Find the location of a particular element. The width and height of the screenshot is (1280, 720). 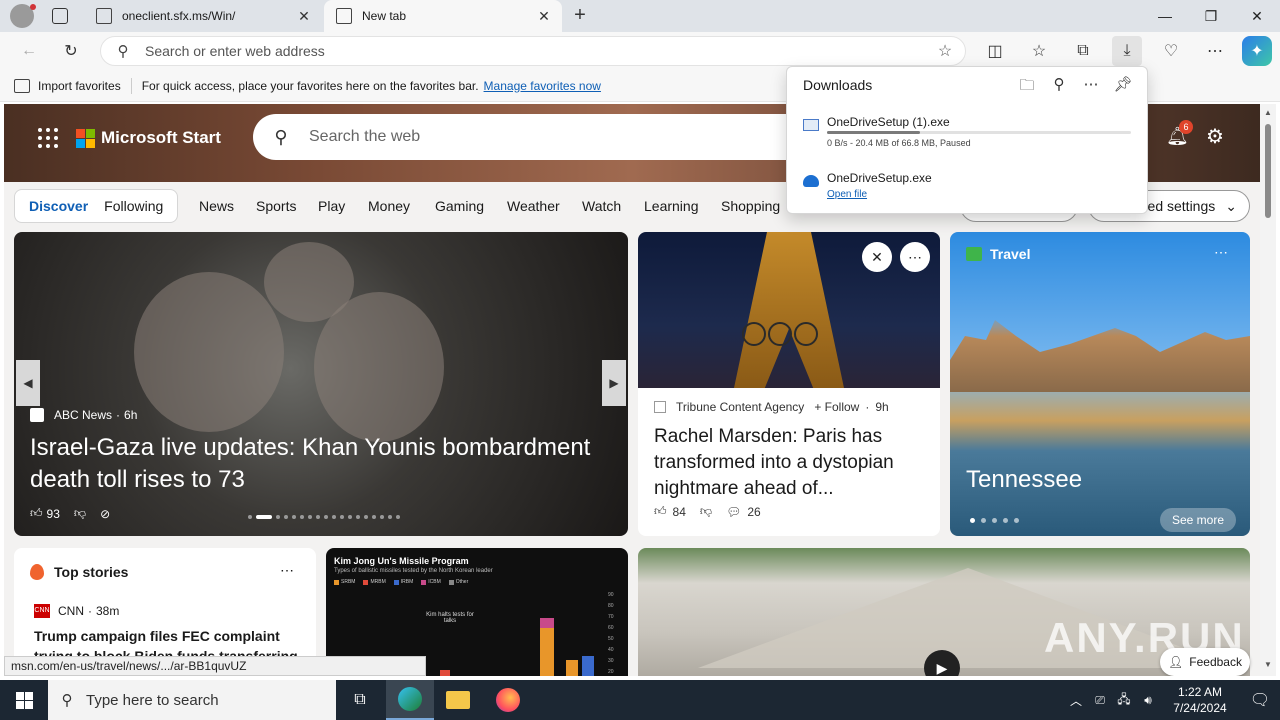

import-favorites-button: Import favorites is located at coordinates (67, 85).